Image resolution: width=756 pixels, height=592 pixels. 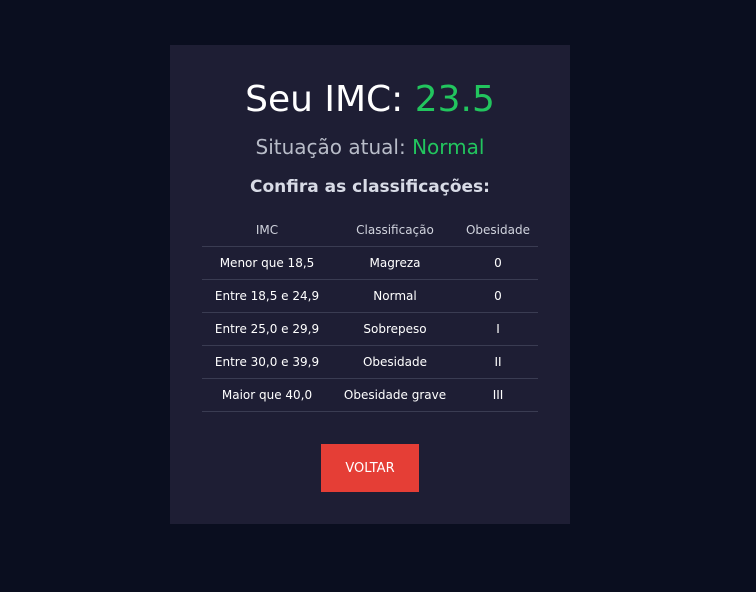 I want to click on table-row: Entre 30,0 e 39,9 Obesidade II, so click(x=370, y=362).